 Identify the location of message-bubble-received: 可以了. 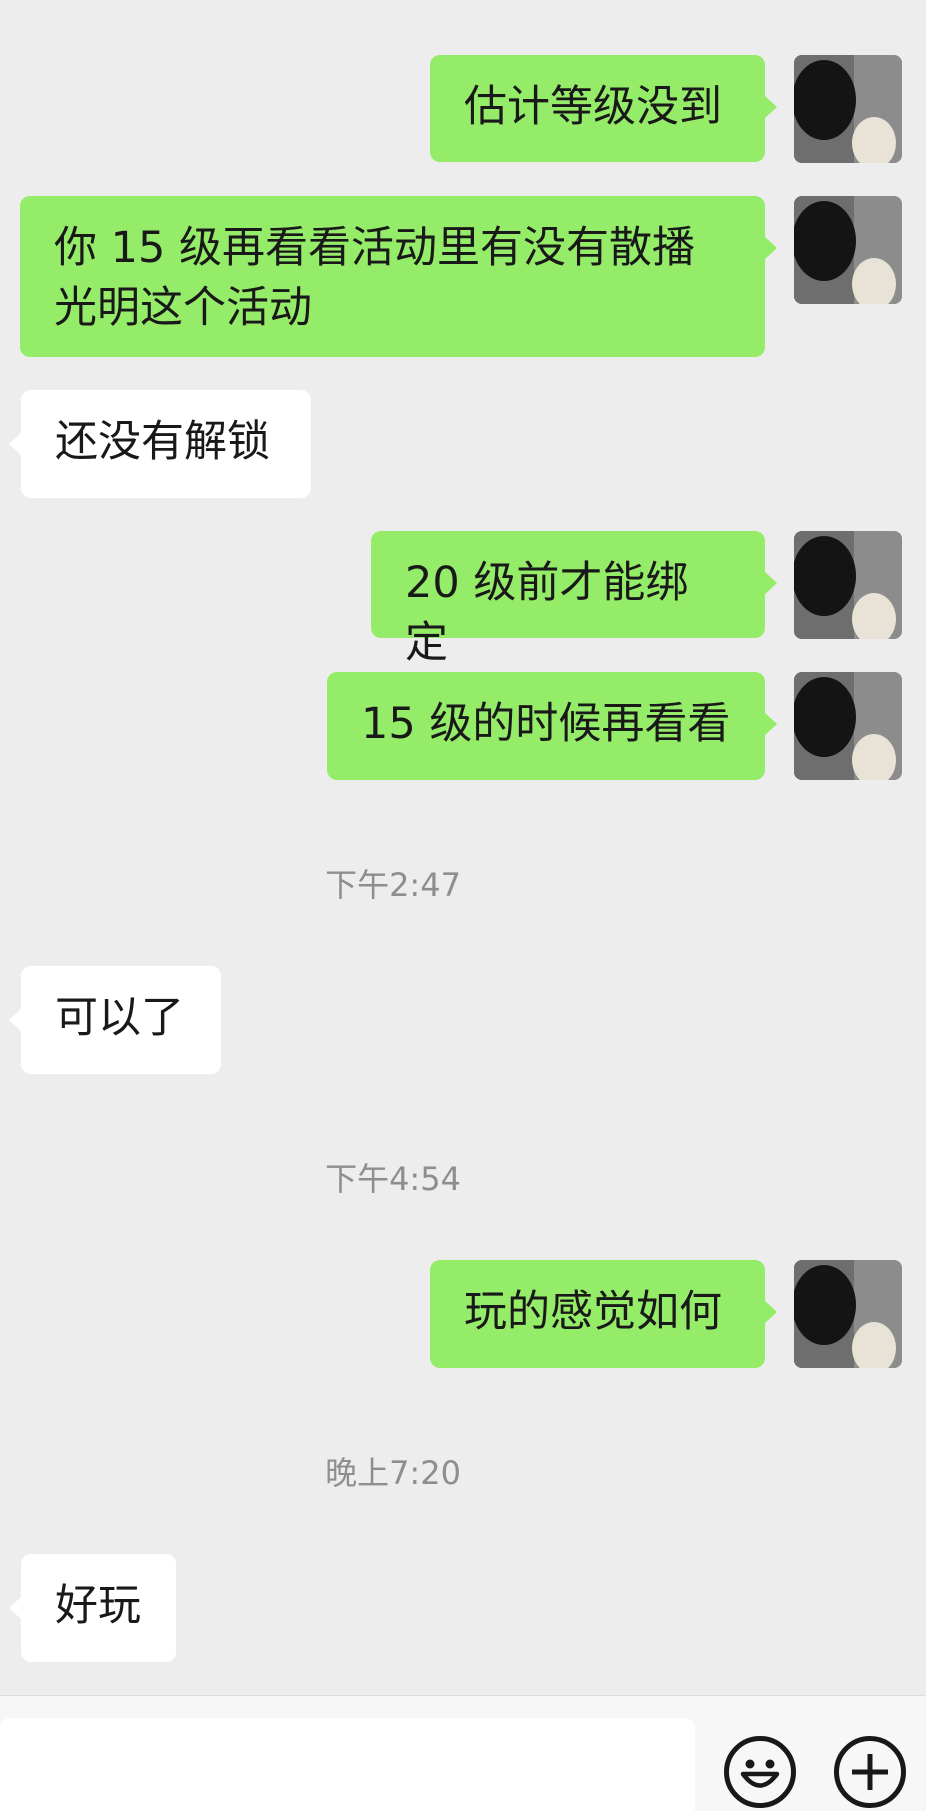
(115, 1020).